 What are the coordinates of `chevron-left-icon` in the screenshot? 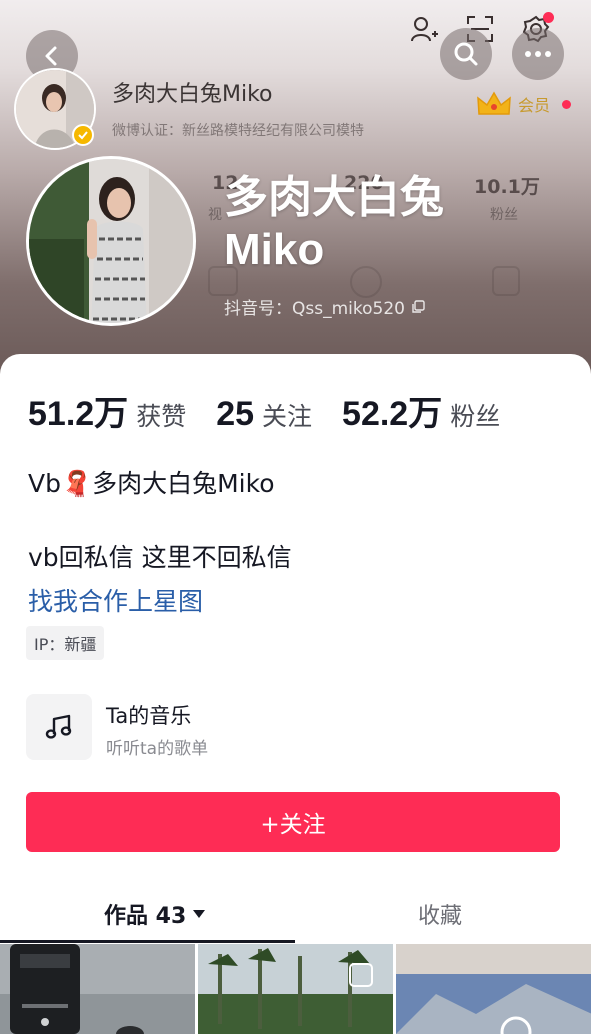 It's located at (51, 56).